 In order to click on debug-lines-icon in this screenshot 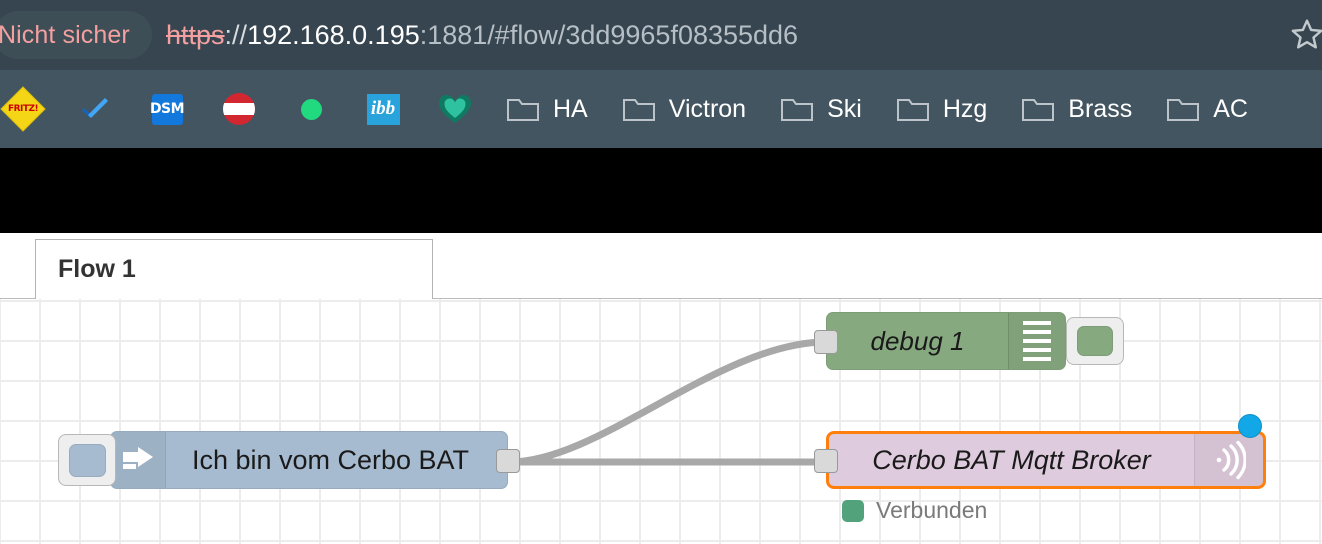, I will do `click(1036, 341)`.